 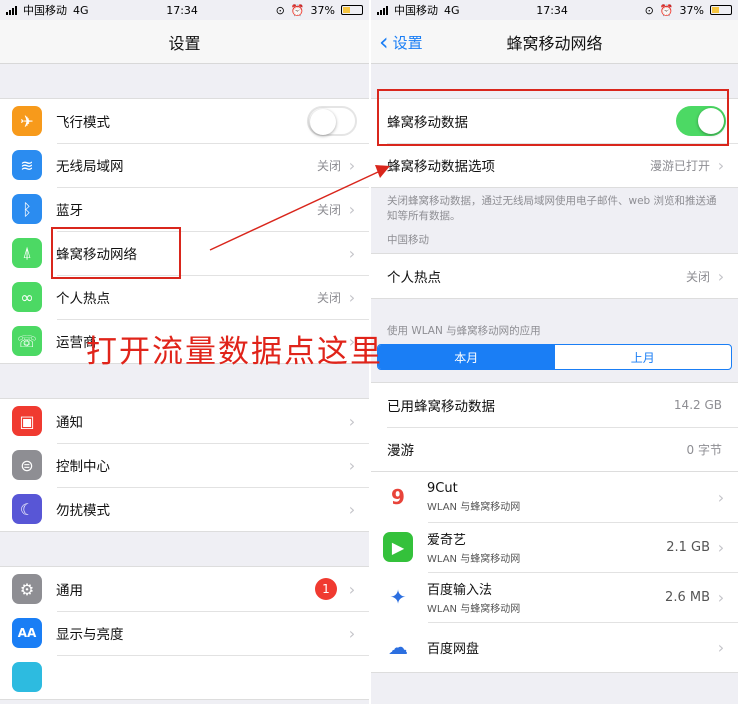 I want to click on settings-item-label: 蓝牙, so click(x=69, y=211).